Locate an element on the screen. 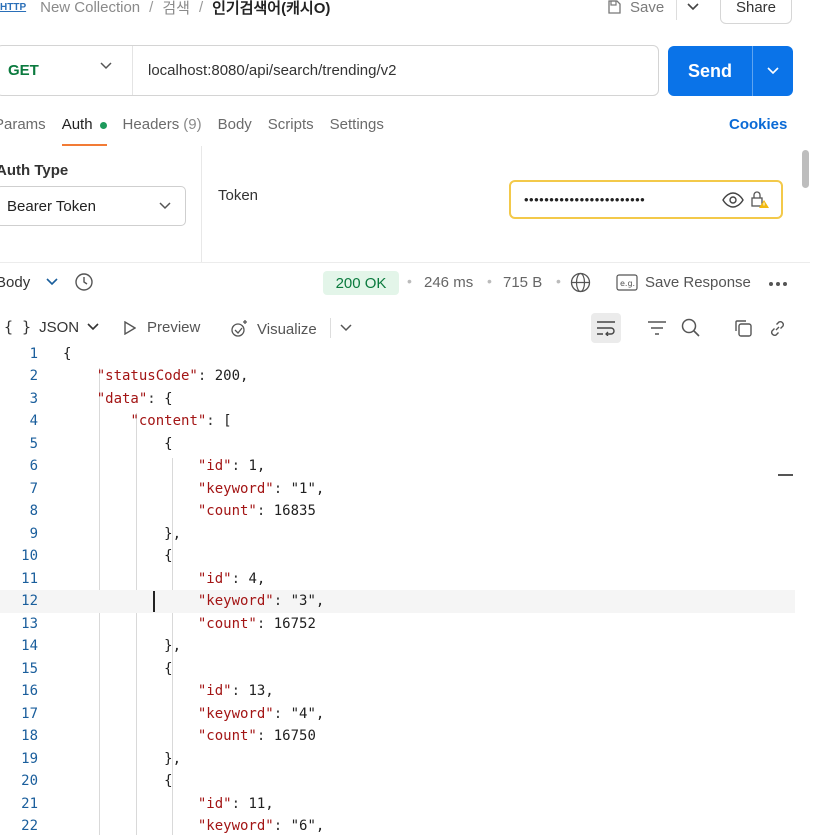 The image size is (820, 835). save-label: Save is located at coordinates (647, 8).